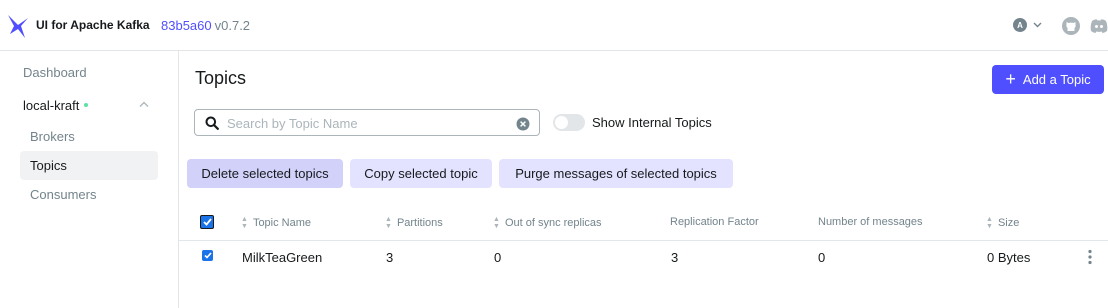 The width and height of the screenshot is (1108, 308). What do you see at coordinates (675, 257) in the screenshot?
I see `cell-replication-factor: 3` at bounding box center [675, 257].